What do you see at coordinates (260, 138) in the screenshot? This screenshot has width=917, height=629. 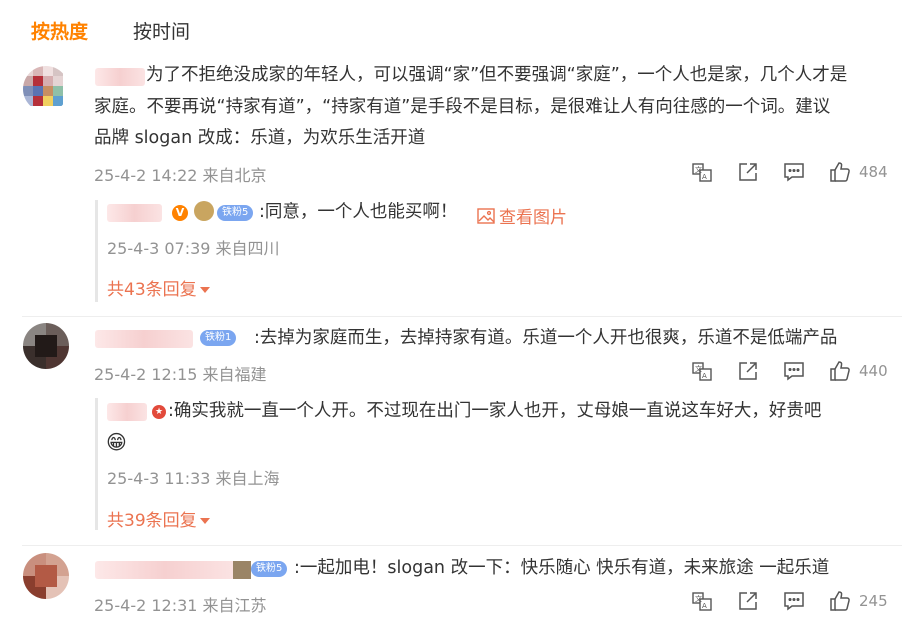 I see `comment-text-line-3: 品牌 slogan 改成：乐道，为欢乐生活开道` at bounding box center [260, 138].